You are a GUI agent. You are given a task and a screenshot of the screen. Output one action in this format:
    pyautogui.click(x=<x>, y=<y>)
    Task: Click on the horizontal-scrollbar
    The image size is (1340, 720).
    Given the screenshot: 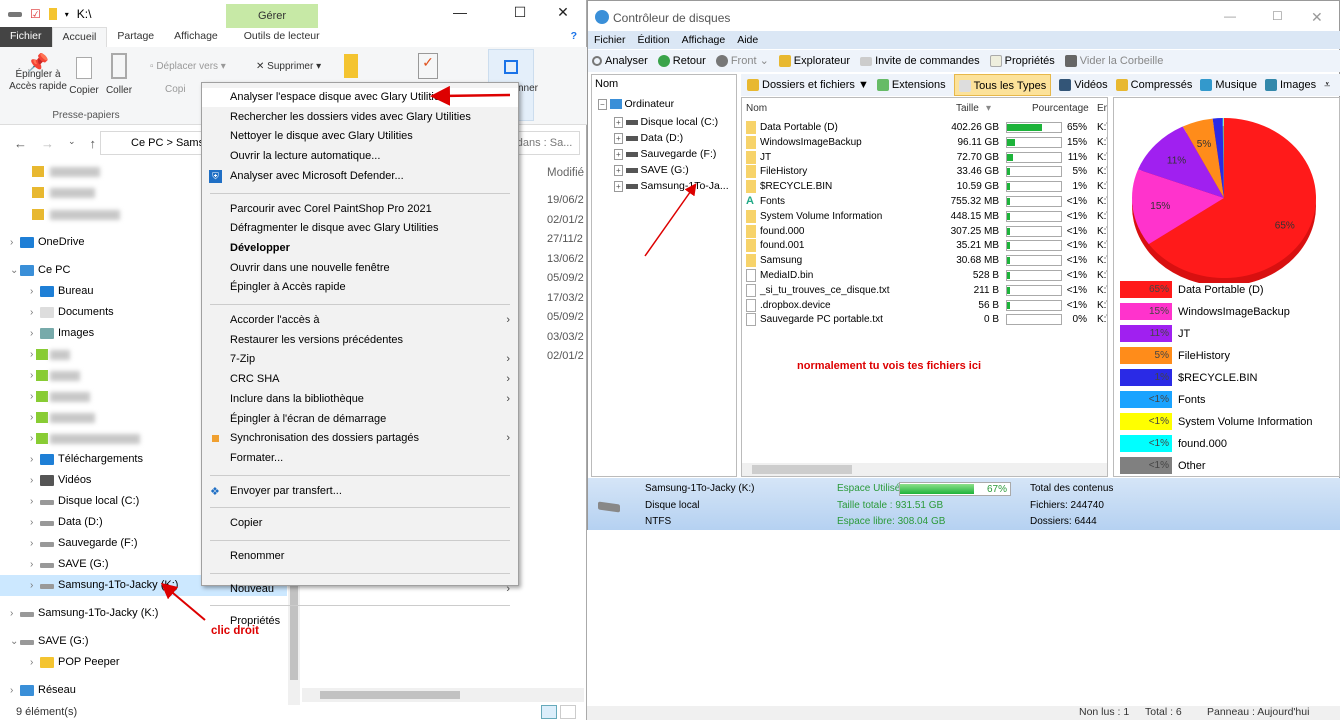 What is the action you would take?
    pyautogui.click(x=443, y=695)
    